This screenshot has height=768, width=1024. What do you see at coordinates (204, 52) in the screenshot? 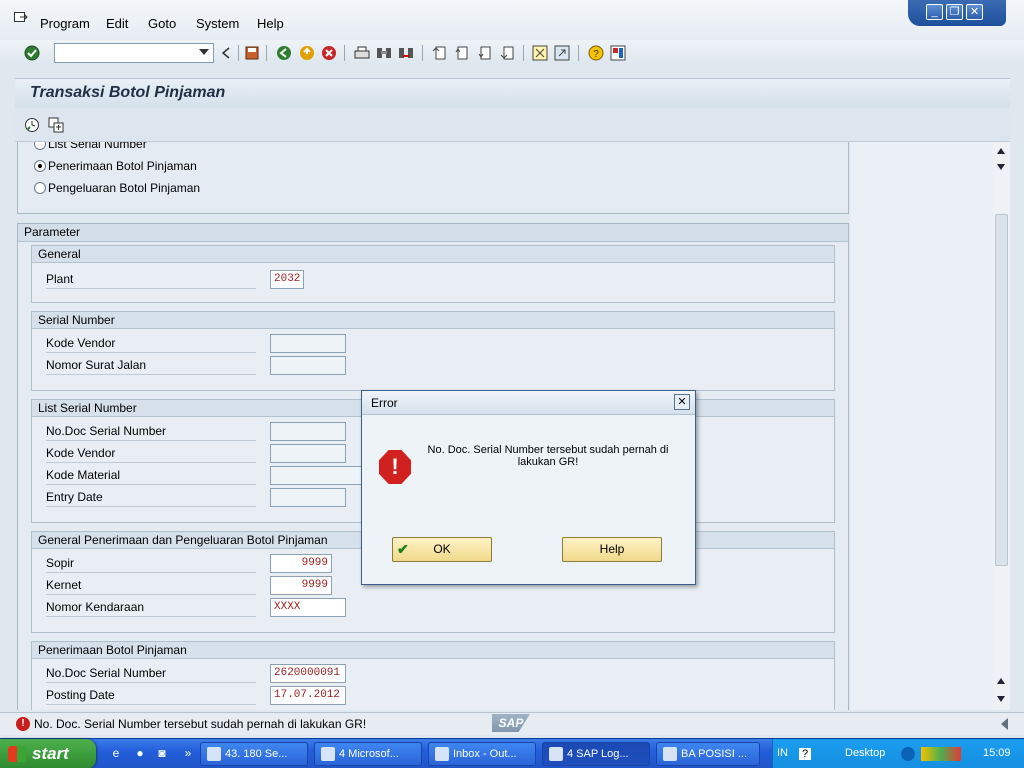
I see `command-dropdown-icon` at bounding box center [204, 52].